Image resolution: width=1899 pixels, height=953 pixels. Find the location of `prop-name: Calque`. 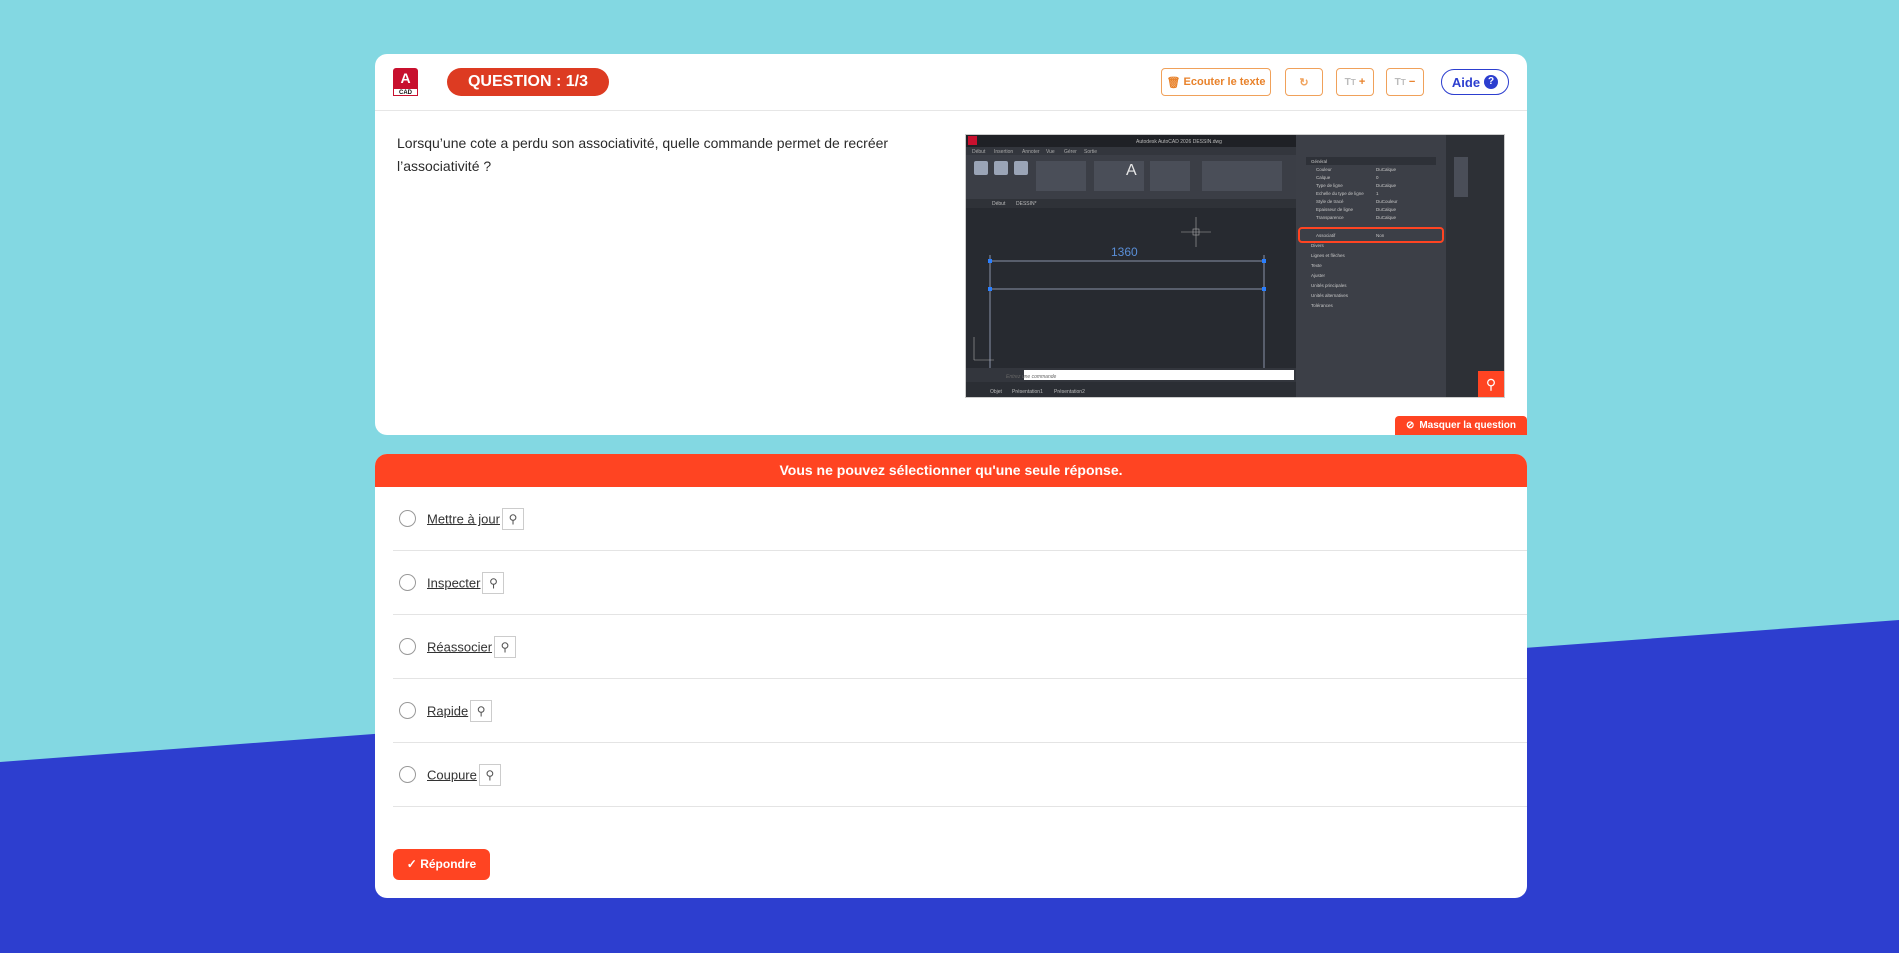

prop-name: Calque is located at coordinates (1323, 177).